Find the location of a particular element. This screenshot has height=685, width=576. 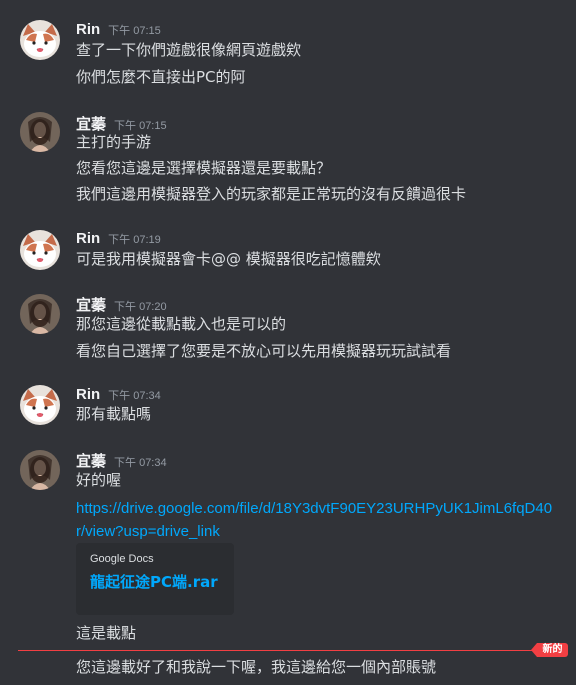

message-text: 那您這邊從載點載入也是可以的 is located at coordinates (181, 324).